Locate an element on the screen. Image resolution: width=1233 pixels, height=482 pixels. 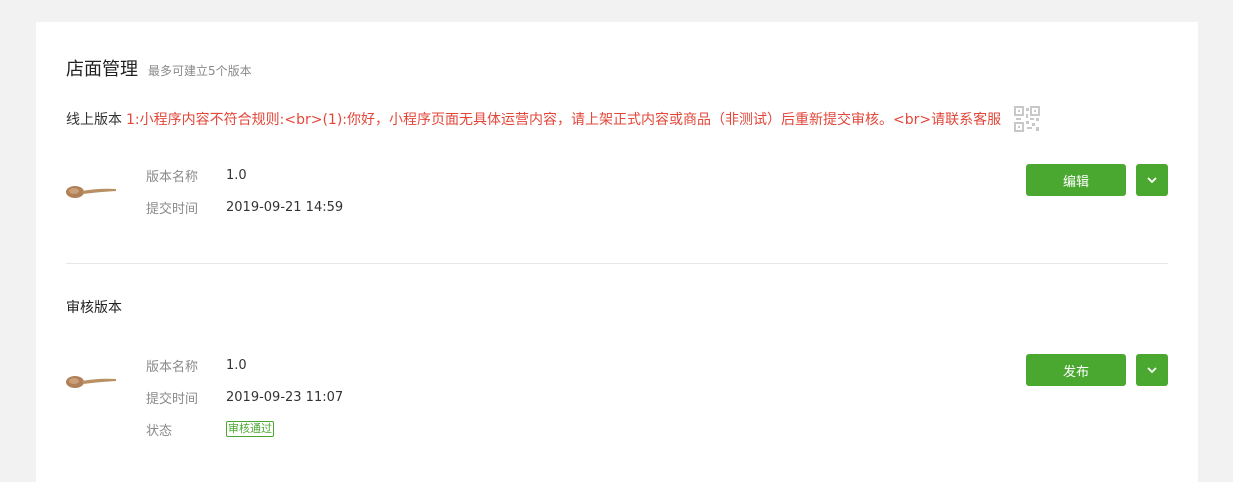
title-row: 店面管理 最多可建立5个版本 is located at coordinates (159, 68).